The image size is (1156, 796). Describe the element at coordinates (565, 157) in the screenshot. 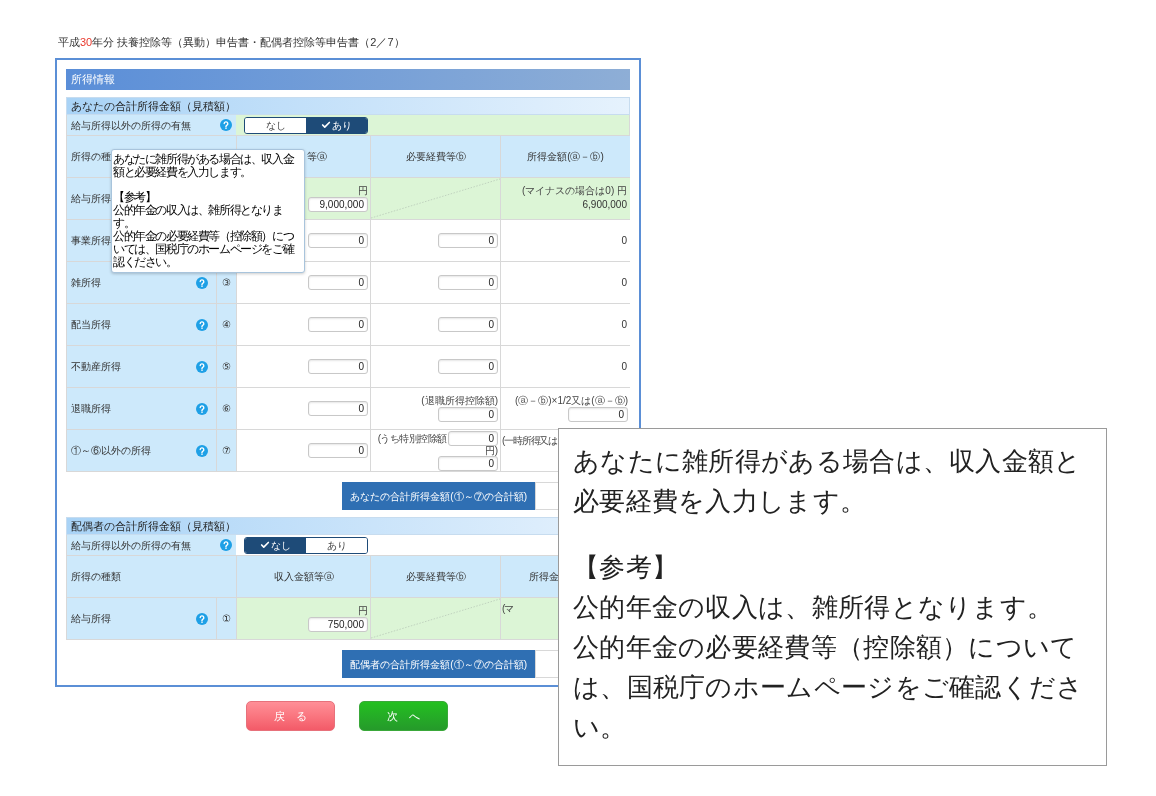

I see `column-header: 所得金額(ⓐ－ⓑ)` at that location.